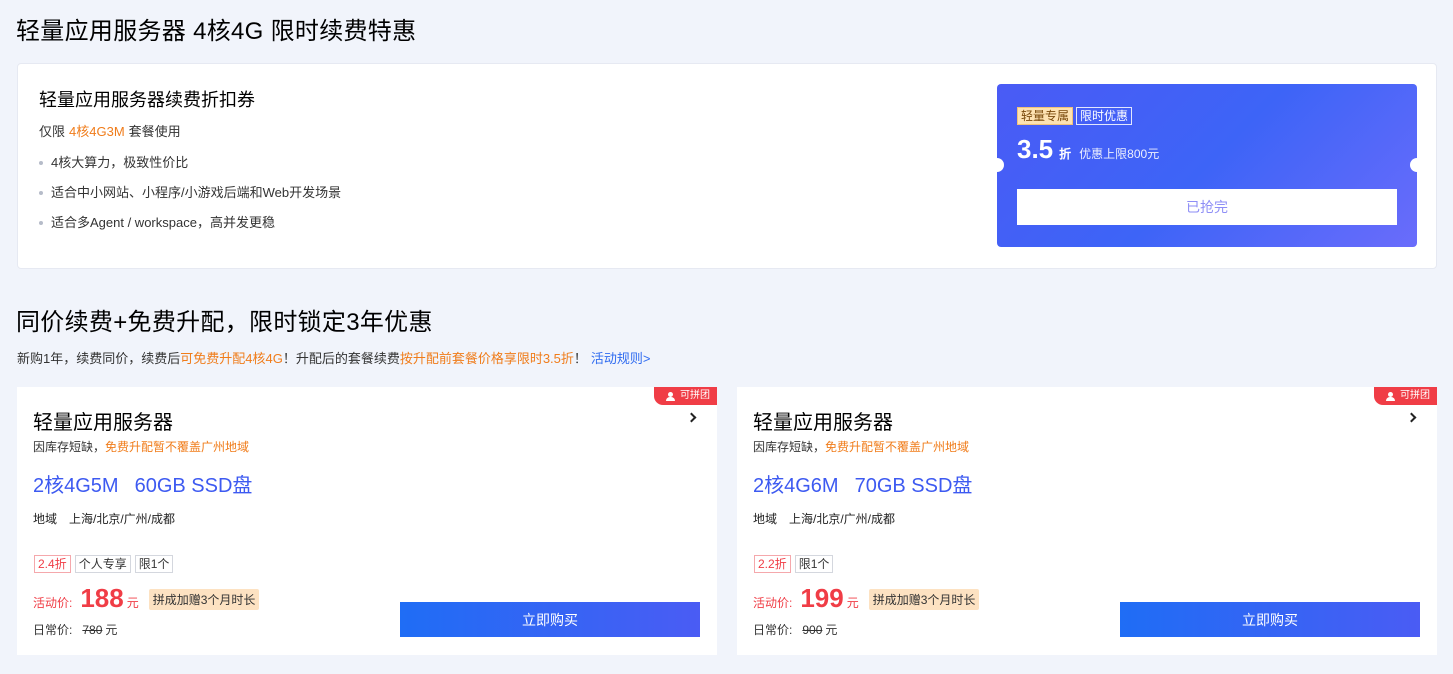 The height and width of the screenshot is (674, 1453). I want to click on spec-disk: 70GB SSD盘, so click(913, 486).